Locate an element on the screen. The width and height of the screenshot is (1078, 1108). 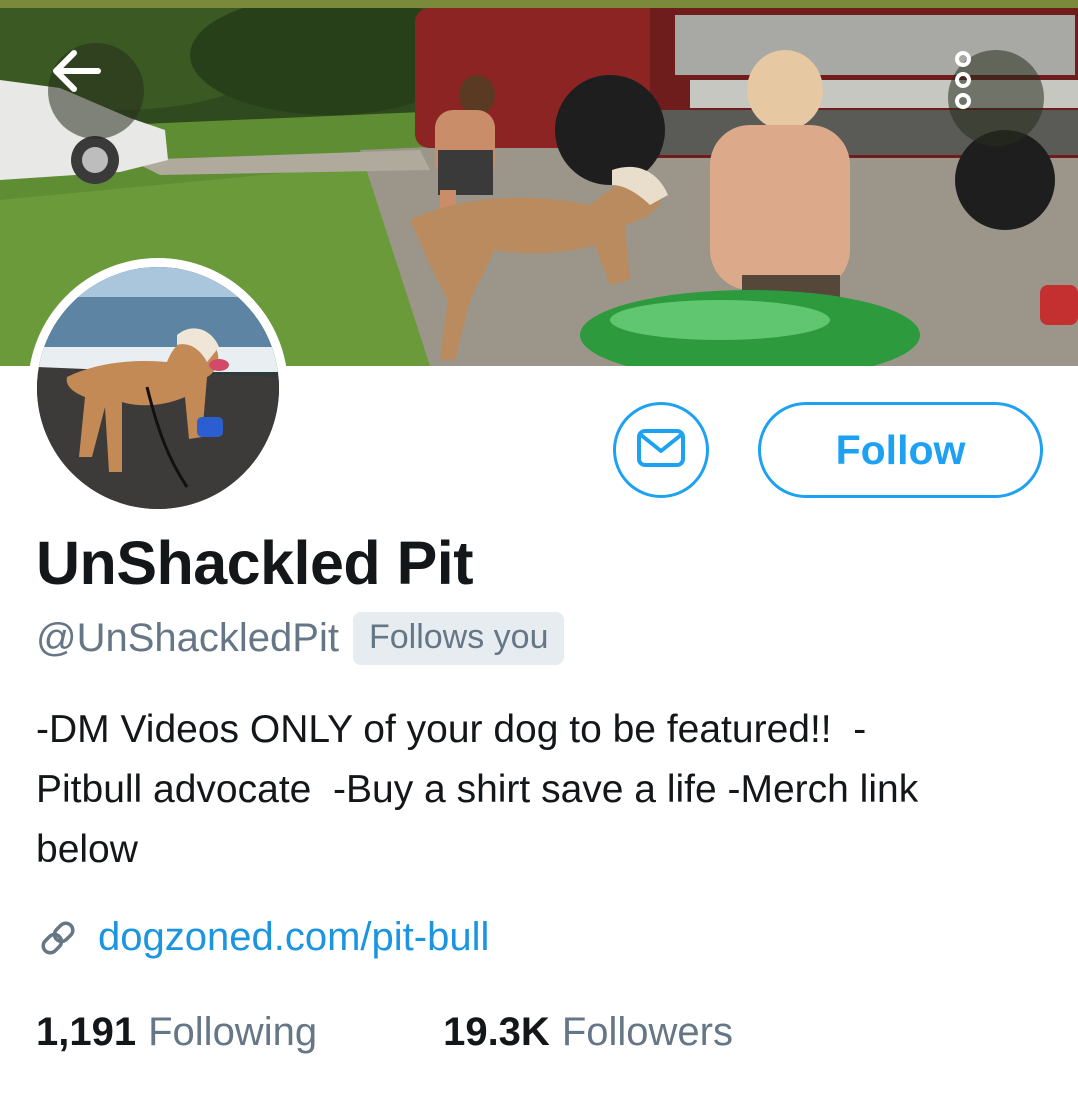
envelope-icon is located at coordinates (661, 450).